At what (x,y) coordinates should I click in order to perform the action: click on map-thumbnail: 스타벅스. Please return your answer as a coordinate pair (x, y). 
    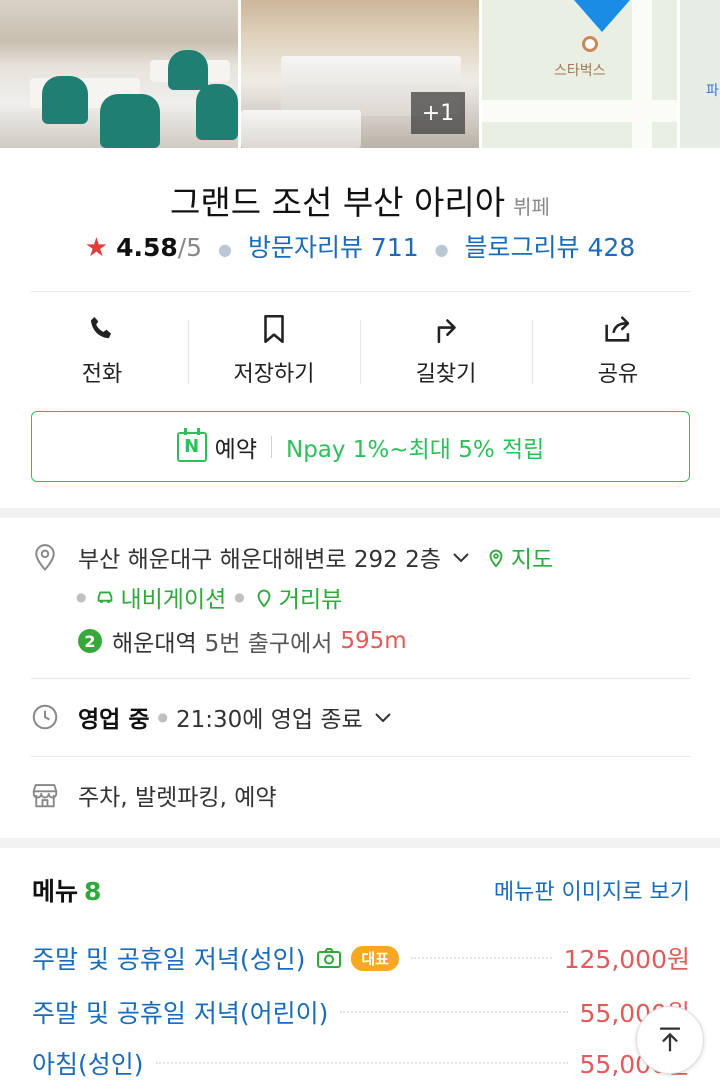
    Looking at the image, I should click on (579, 74).